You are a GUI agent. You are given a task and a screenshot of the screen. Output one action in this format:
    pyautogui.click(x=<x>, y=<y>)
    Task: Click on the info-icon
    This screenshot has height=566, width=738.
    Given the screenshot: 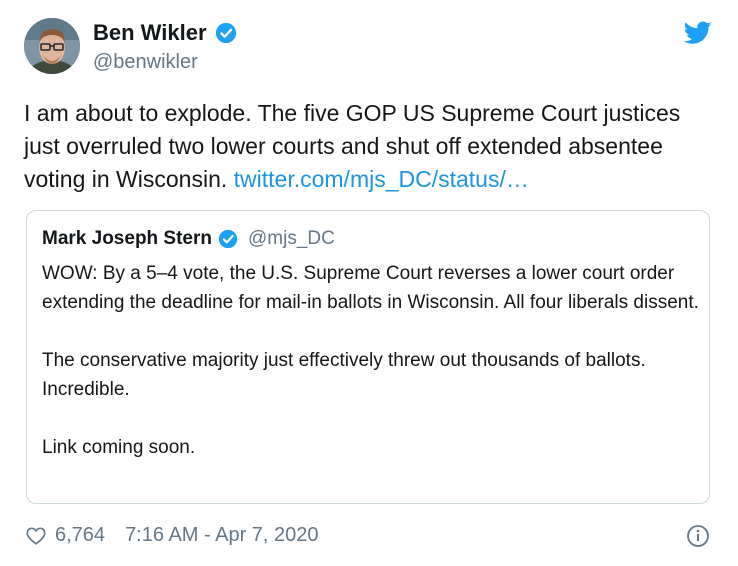 What is the action you would take?
    pyautogui.click(x=698, y=536)
    